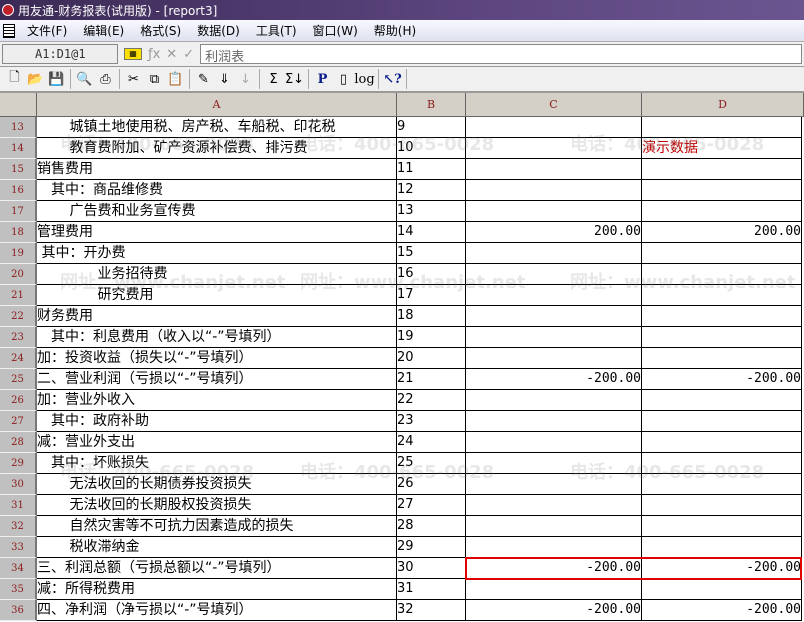  I want to click on cell-a: 加：投资收益（损失以“-”号填列）, so click(217, 358).